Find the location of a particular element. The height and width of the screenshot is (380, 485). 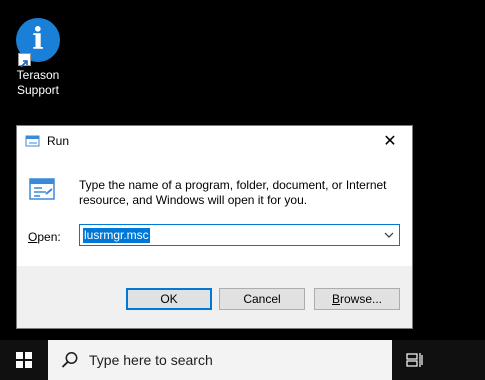

desktop-icon-label: Terason Support is located at coordinates (38, 82).